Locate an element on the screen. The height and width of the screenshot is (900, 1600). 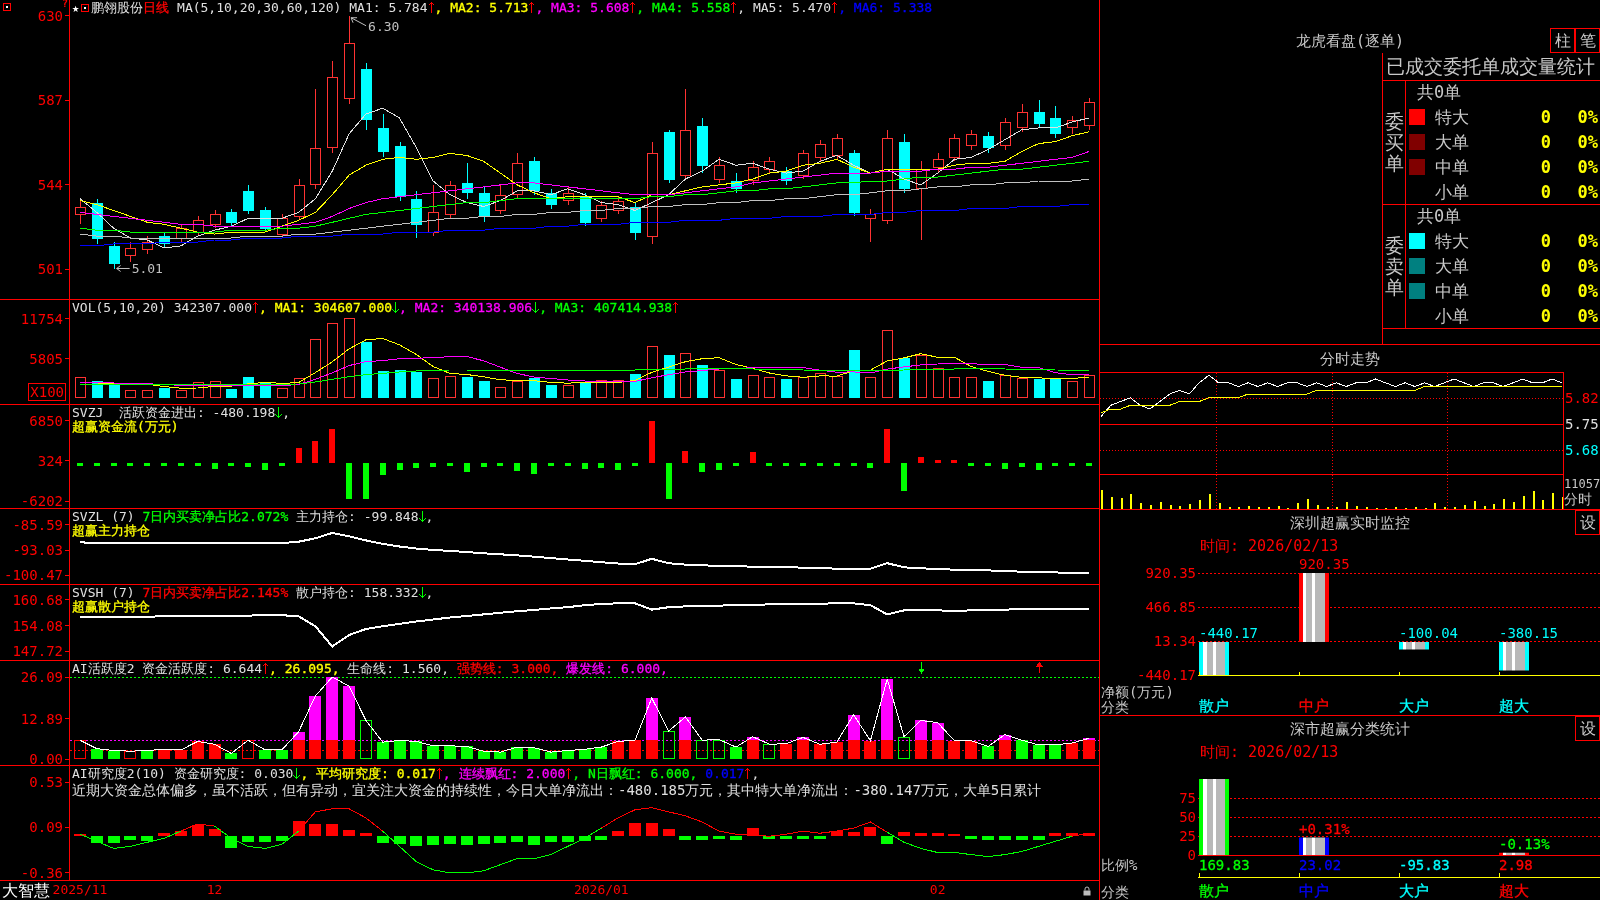
indicator-title: 超赢散户持仓 is located at coordinates (111, 606).